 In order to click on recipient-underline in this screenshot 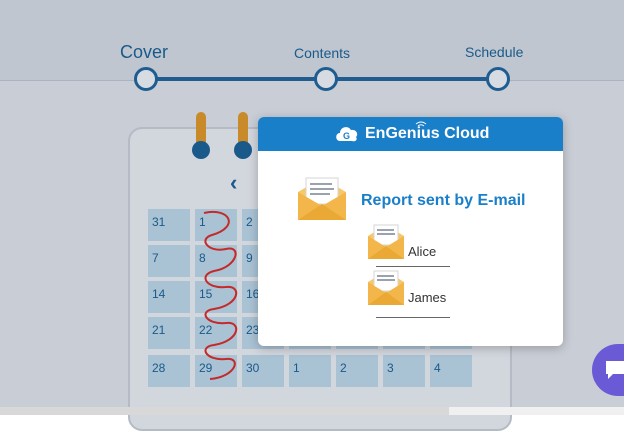, I will do `click(413, 317)`.